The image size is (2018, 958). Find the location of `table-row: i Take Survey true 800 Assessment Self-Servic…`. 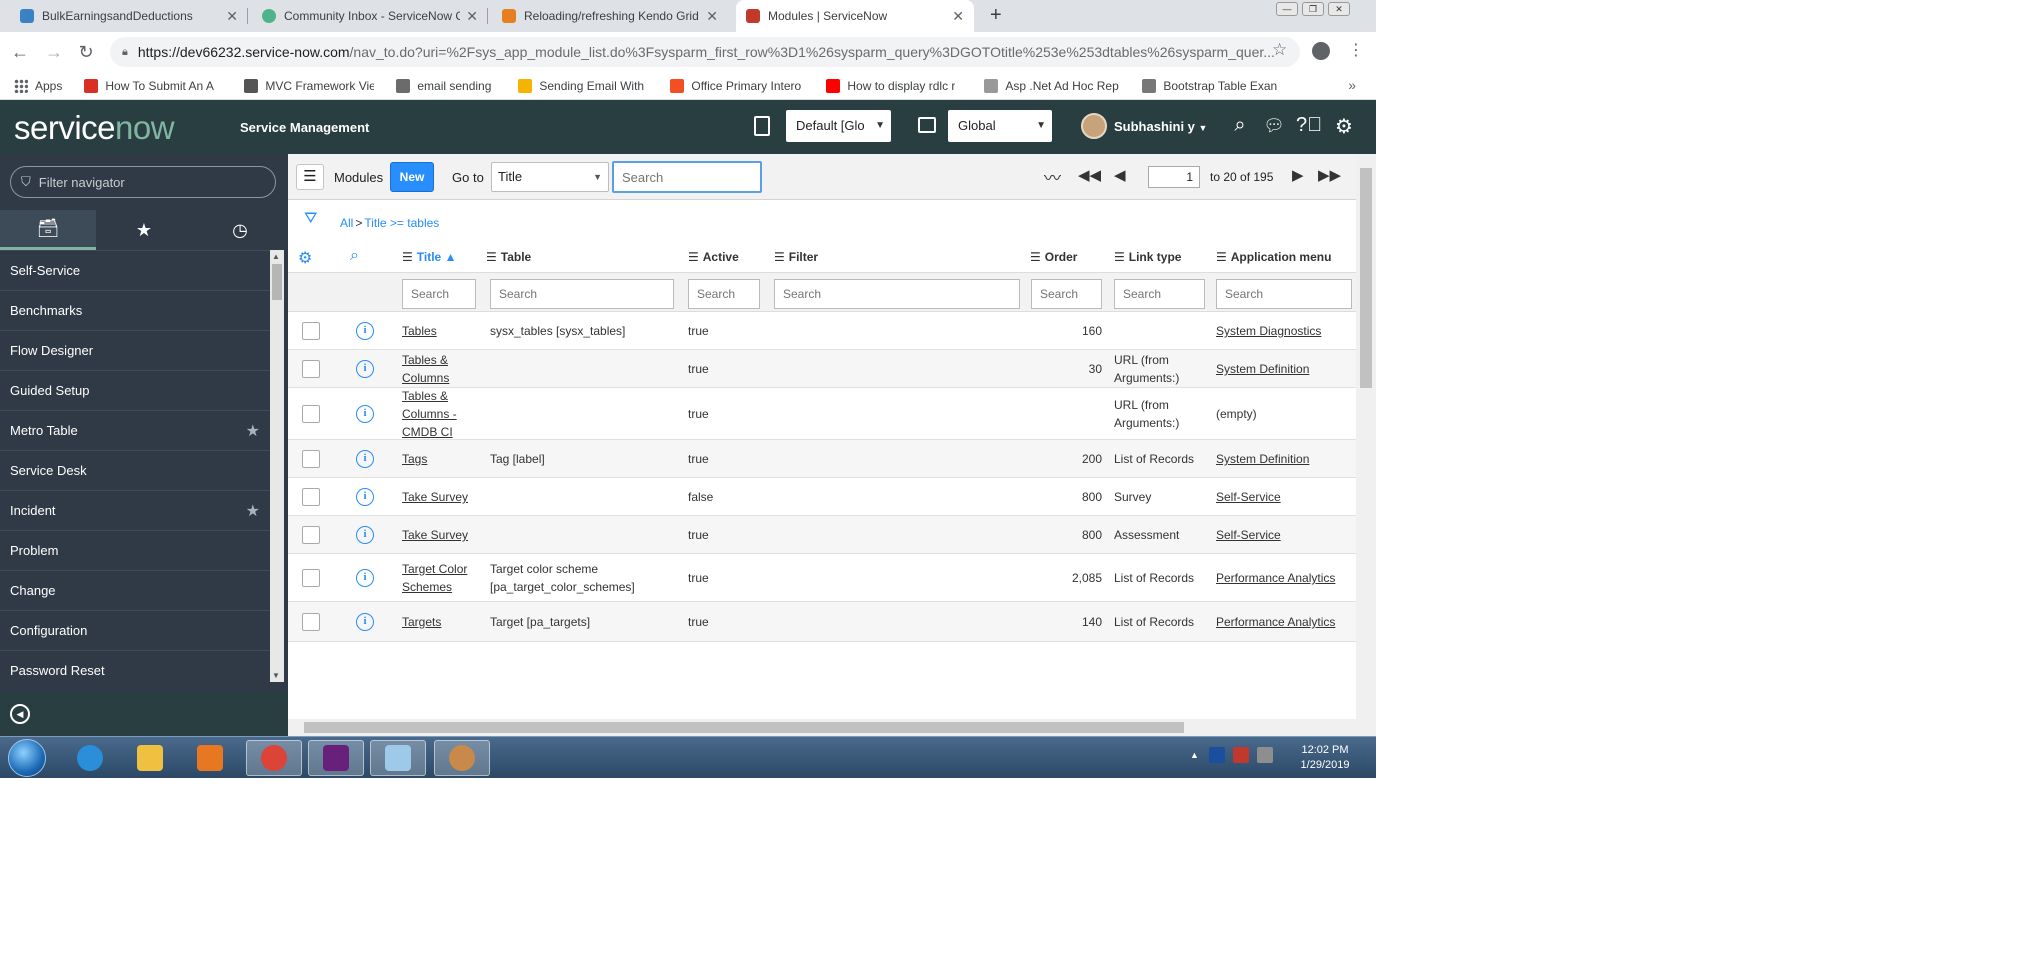

table-row: i Take Survey true 800 Assessment Self-Servic… is located at coordinates (822, 535).